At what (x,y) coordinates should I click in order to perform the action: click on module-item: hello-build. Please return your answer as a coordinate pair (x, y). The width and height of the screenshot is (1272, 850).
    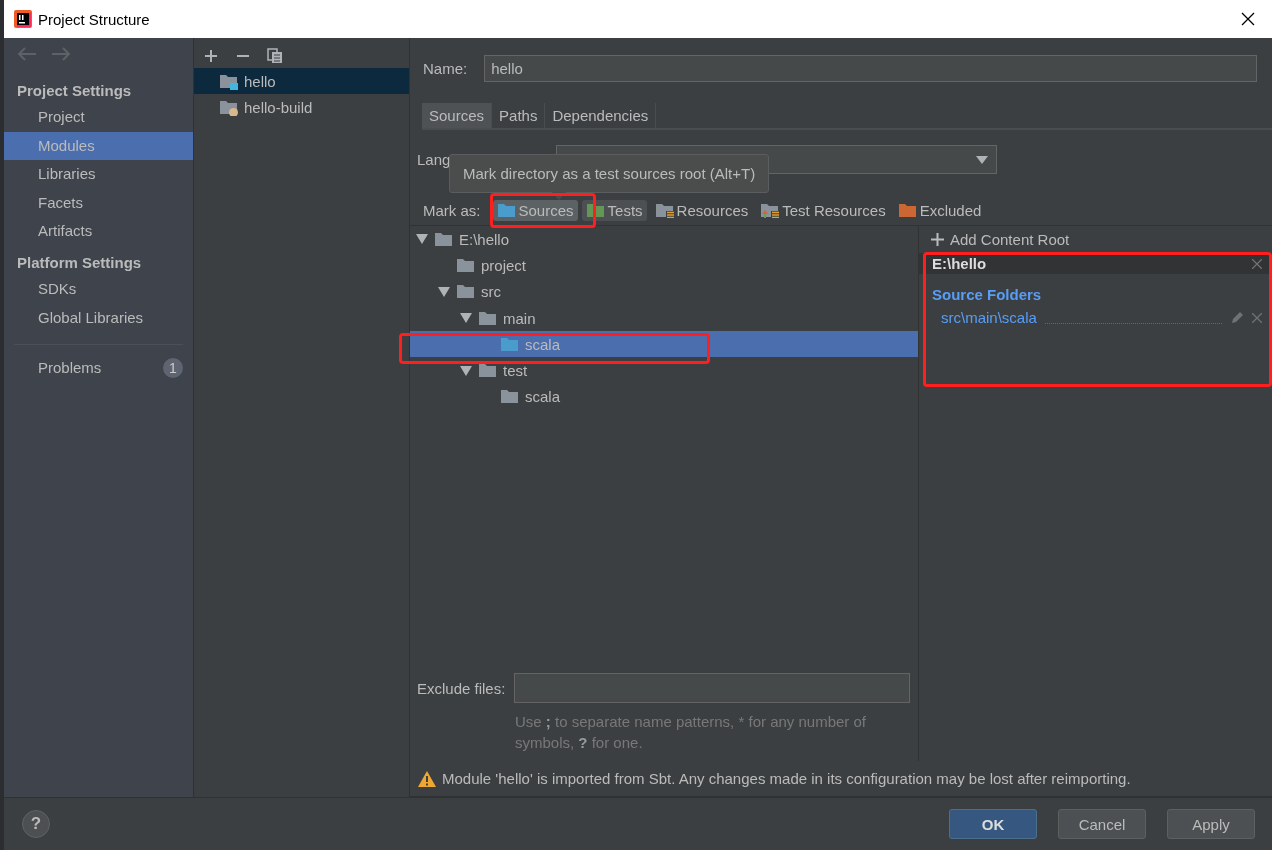
    Looking at the image, I should click on (301, 107).